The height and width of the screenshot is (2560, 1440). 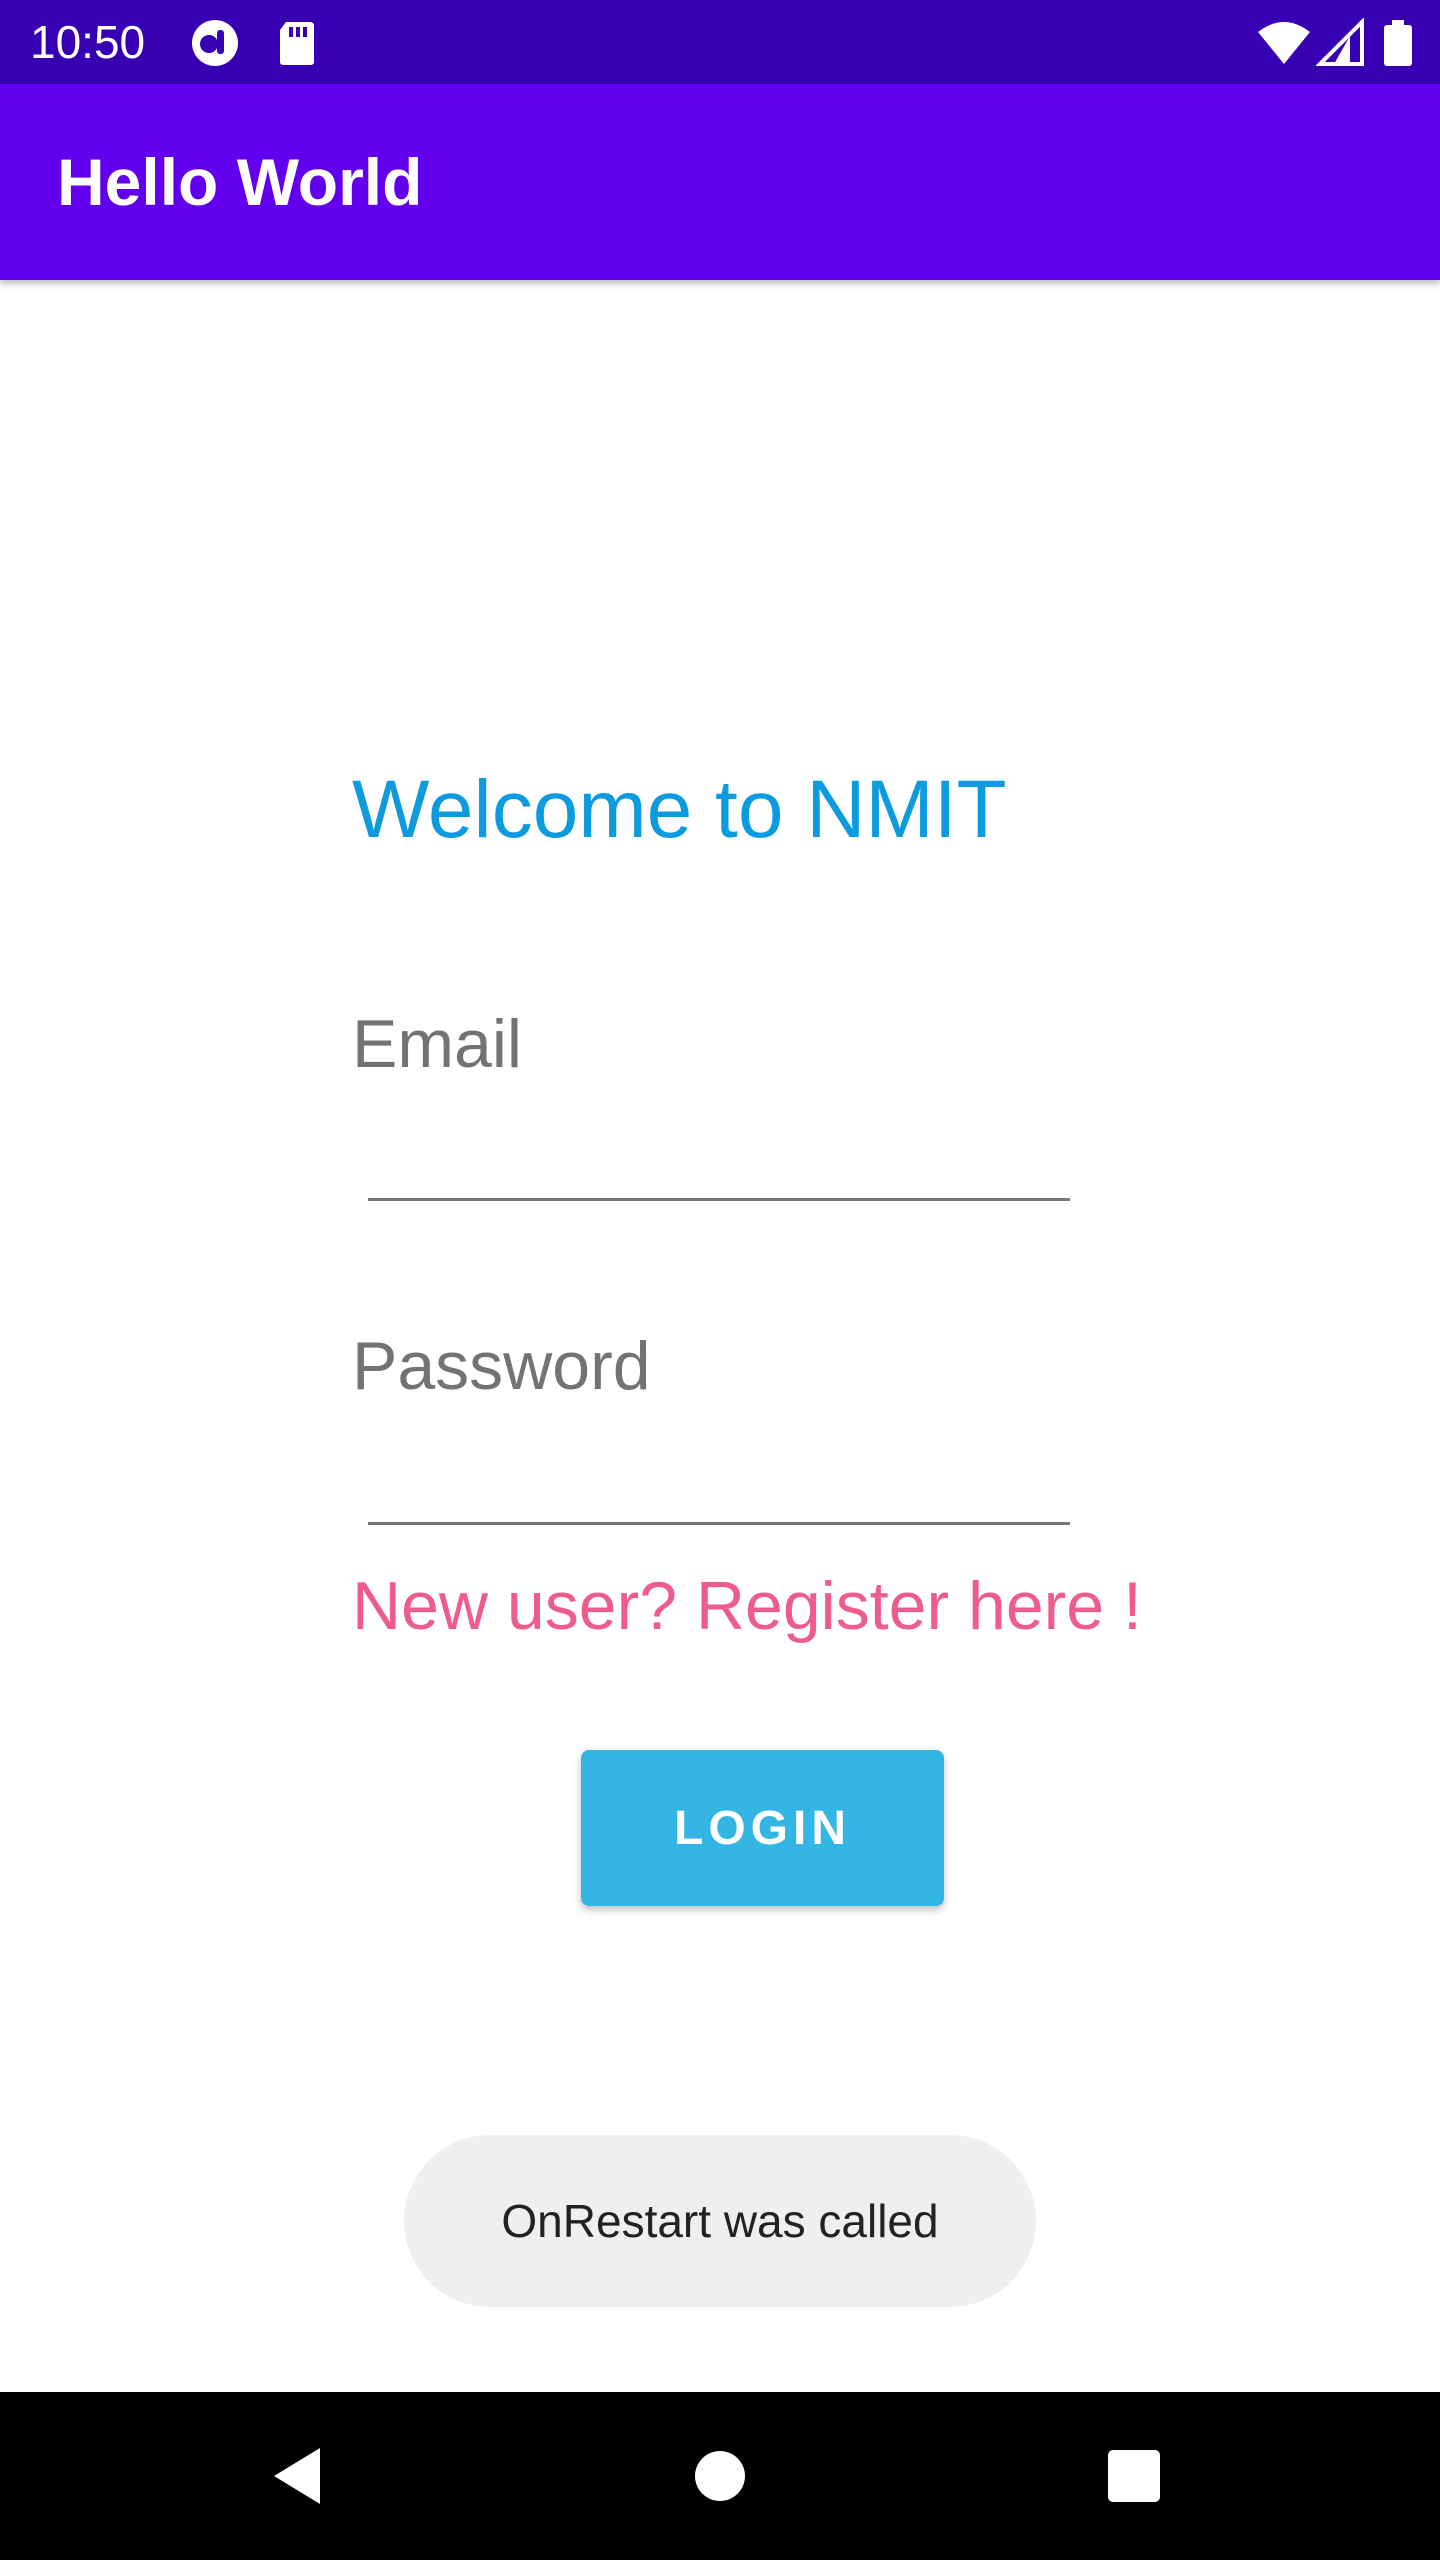 I want to click on toast-message: OnRestart was called, so click(x=720, y=2221).